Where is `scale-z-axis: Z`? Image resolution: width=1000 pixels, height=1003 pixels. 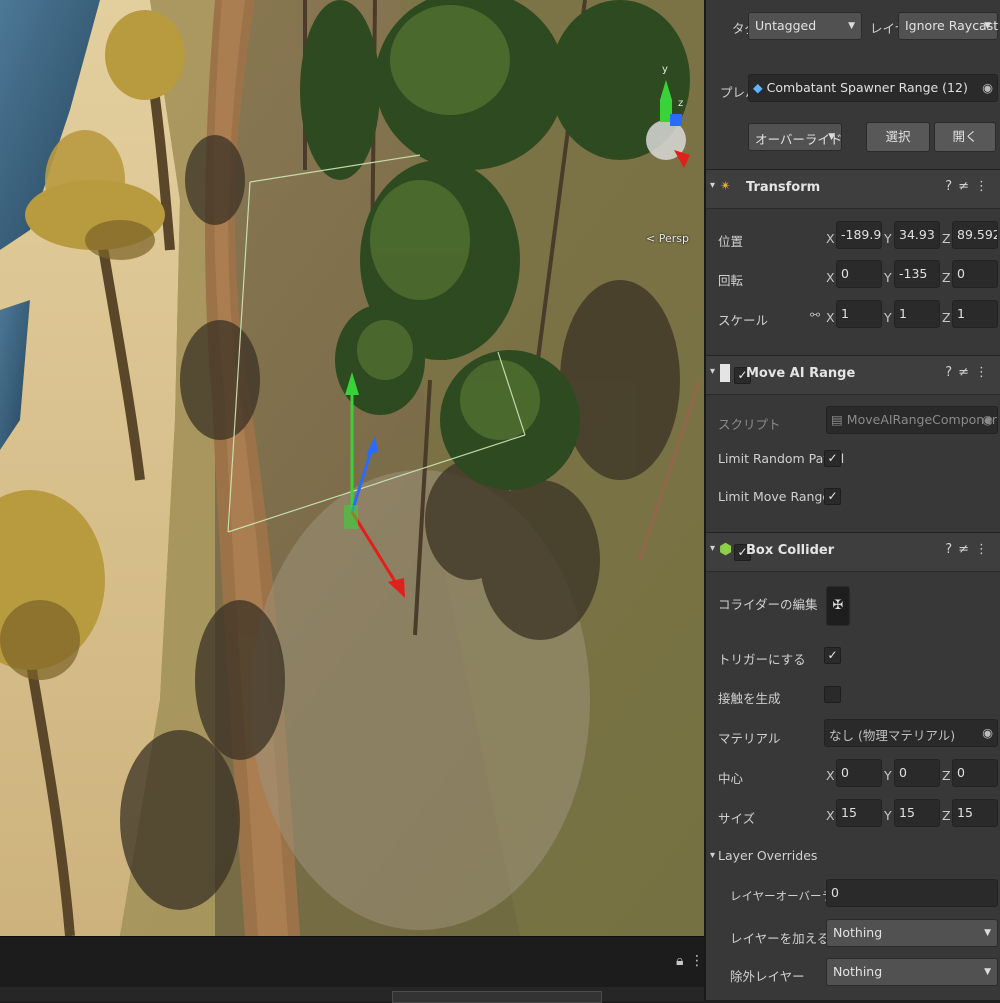 scale-z-axis: Z is located at coordinates (946, 317).